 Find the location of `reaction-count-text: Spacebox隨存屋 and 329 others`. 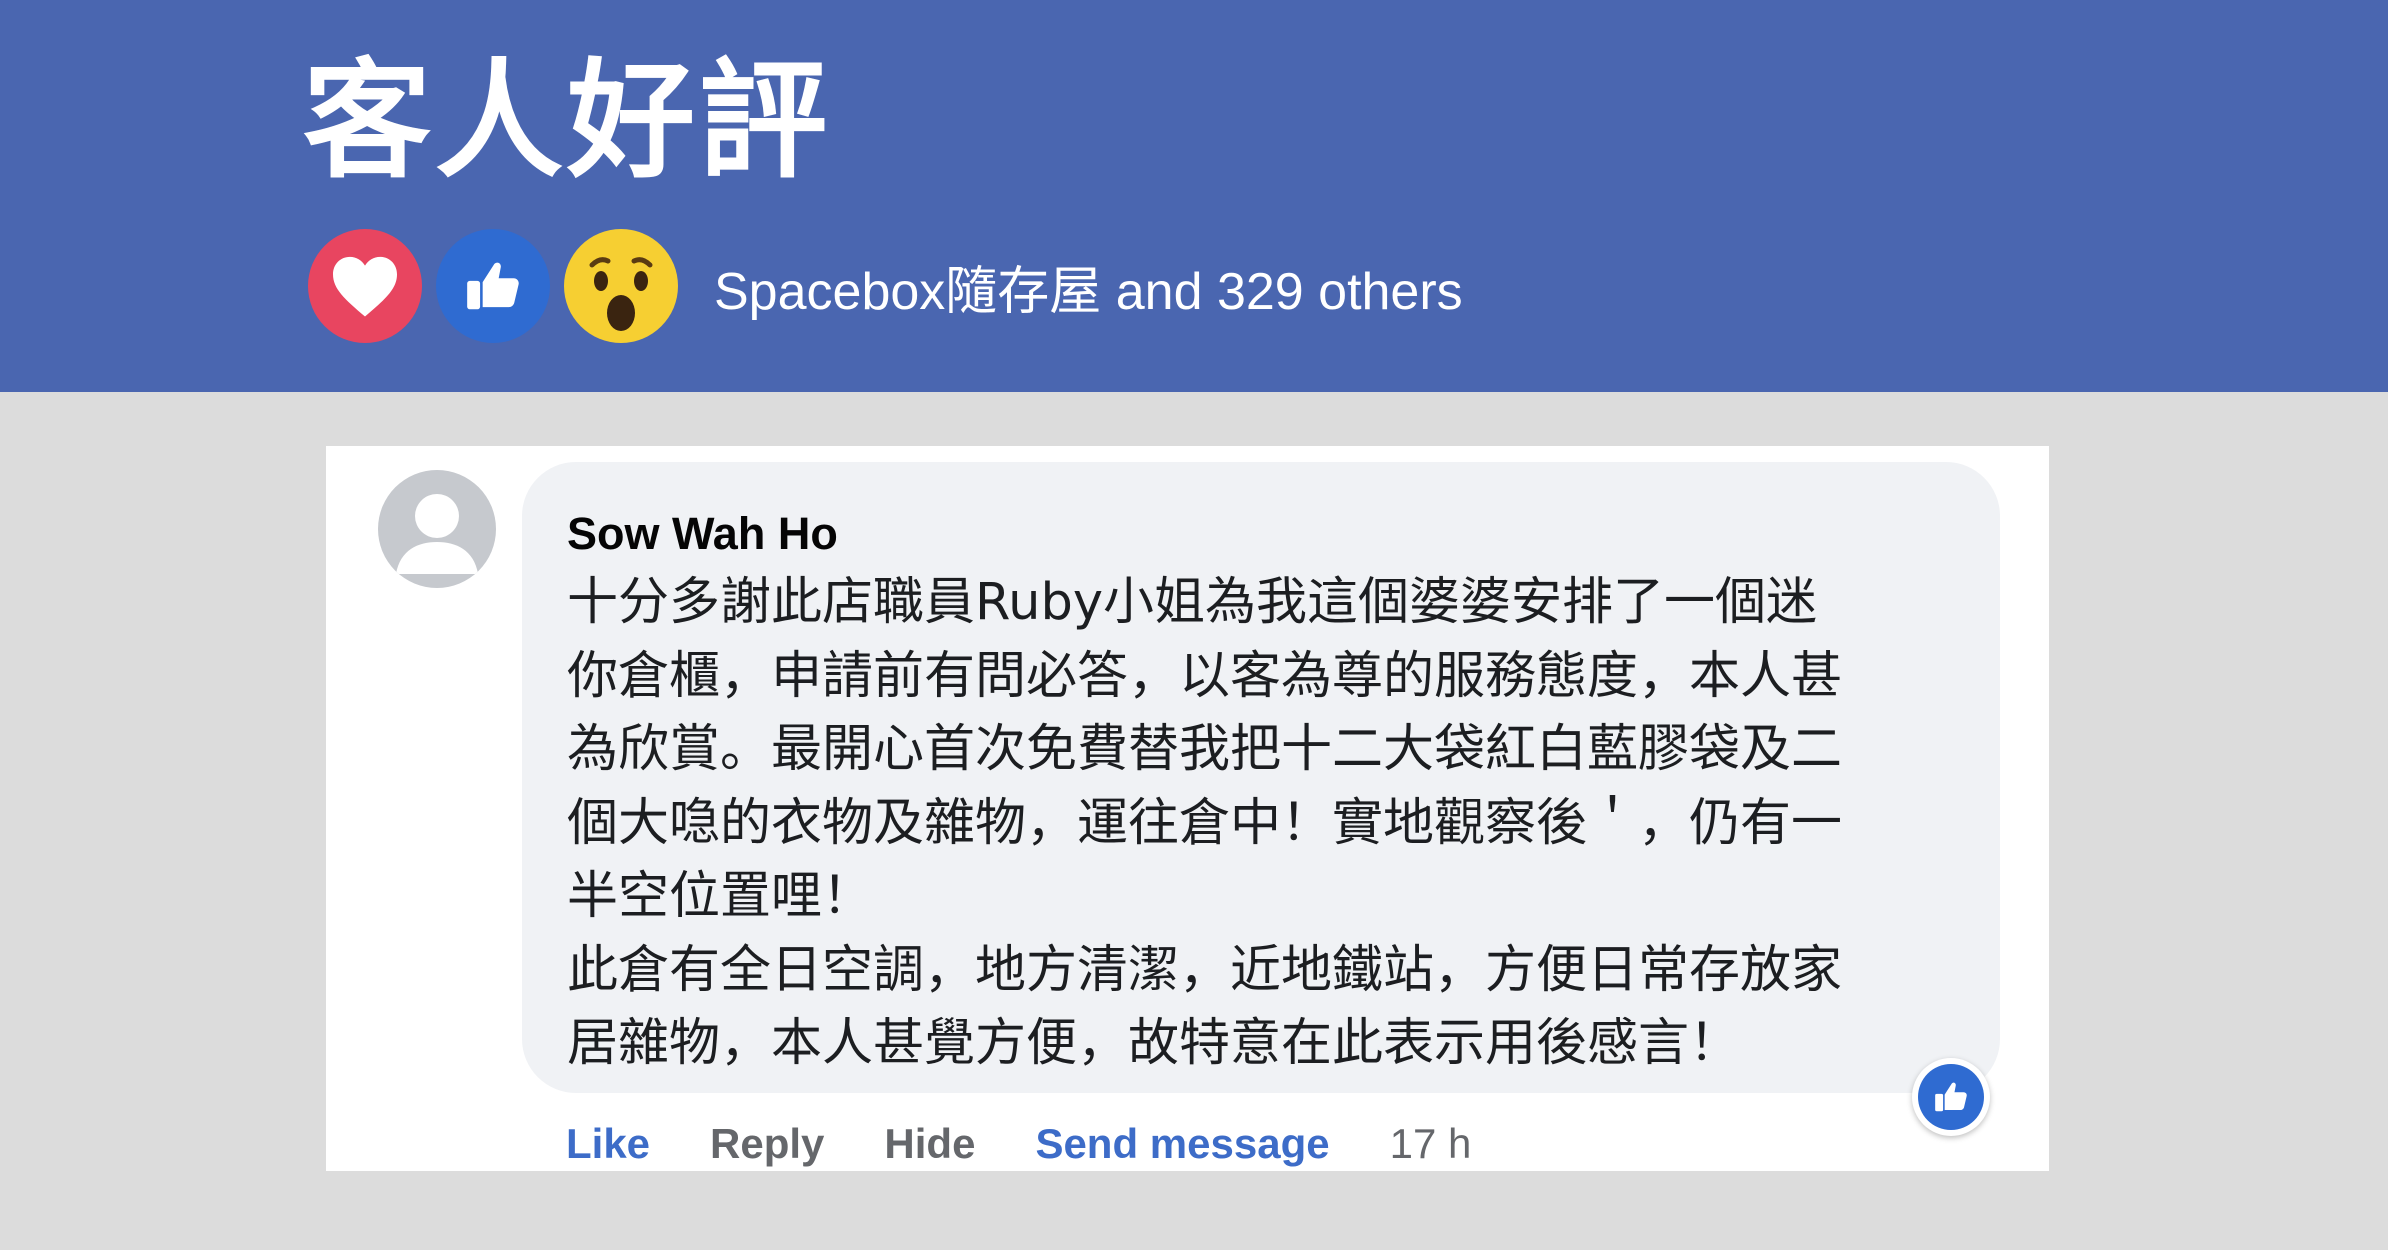

reaction-count-text: Spacebox隨存屋 and 329 others is located at coordinates (1088, 286).